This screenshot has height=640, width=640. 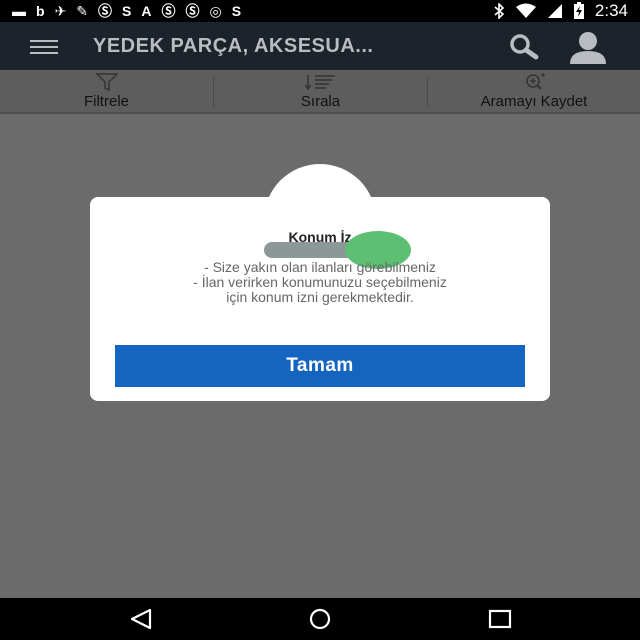 What do you see at coordinates (525, 10) in the screenshot?
I see `wifi-icon` at bounding box center [525, 10].